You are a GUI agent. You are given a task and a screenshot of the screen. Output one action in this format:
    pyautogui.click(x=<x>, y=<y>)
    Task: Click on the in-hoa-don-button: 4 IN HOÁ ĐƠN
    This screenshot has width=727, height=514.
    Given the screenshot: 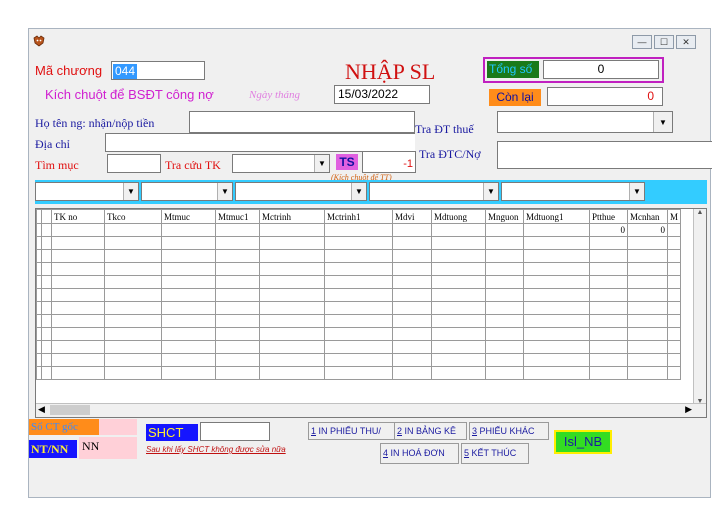 What is the action you would take?
    pyautogui.click(x=419, y=453)
    